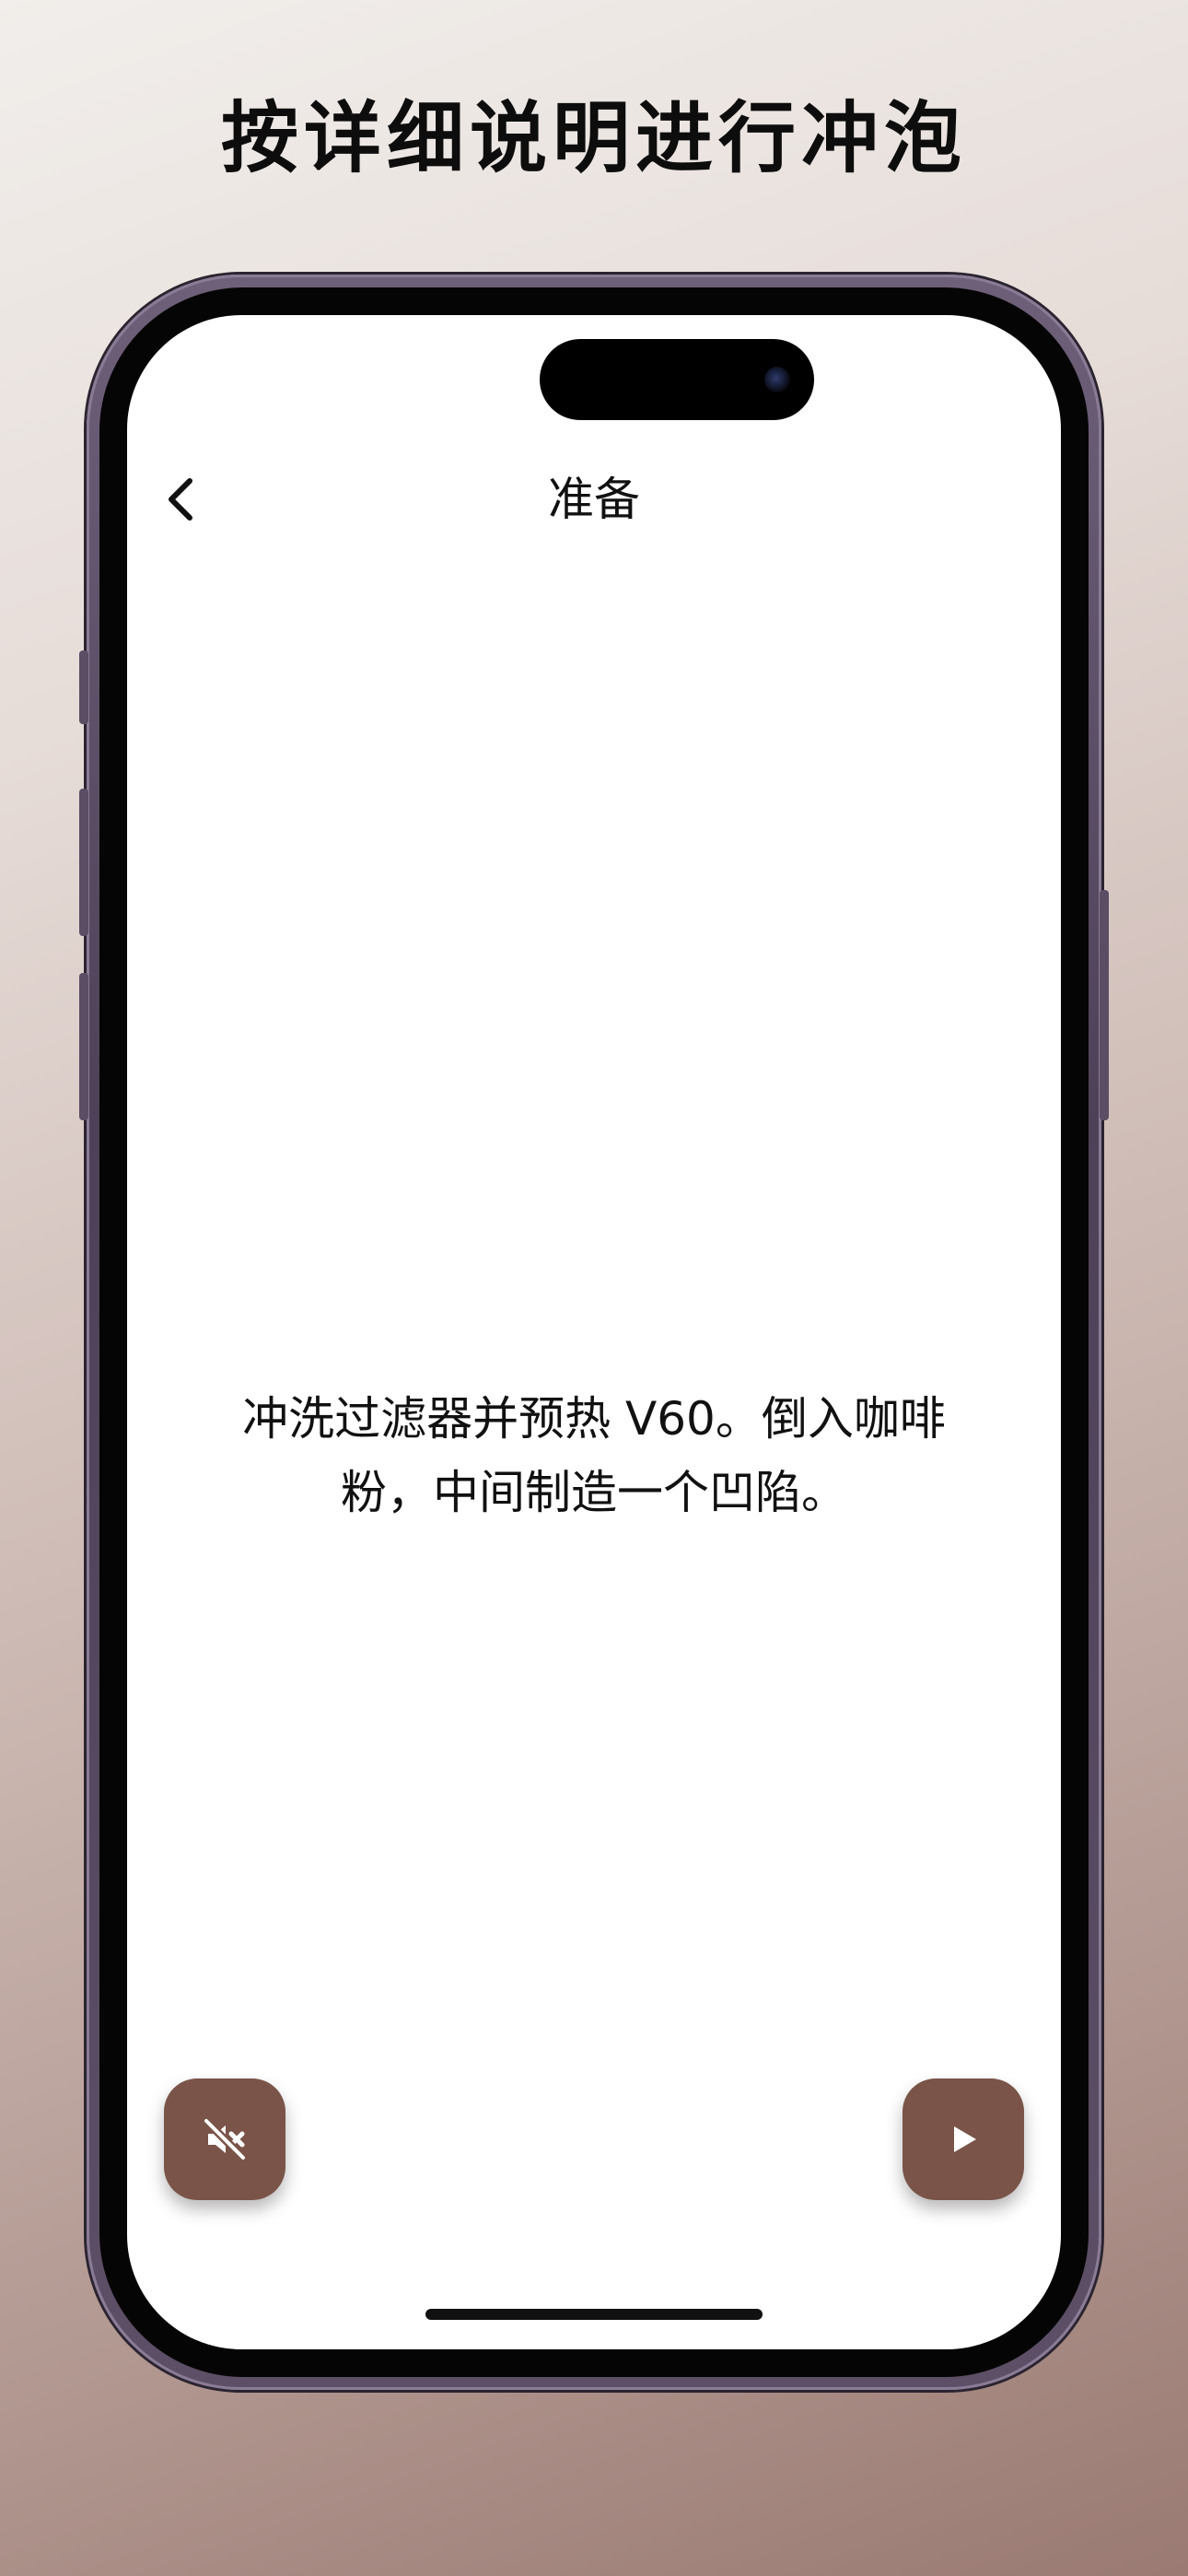  I want to click on speaker-muted-icon, so click(225, 2139).